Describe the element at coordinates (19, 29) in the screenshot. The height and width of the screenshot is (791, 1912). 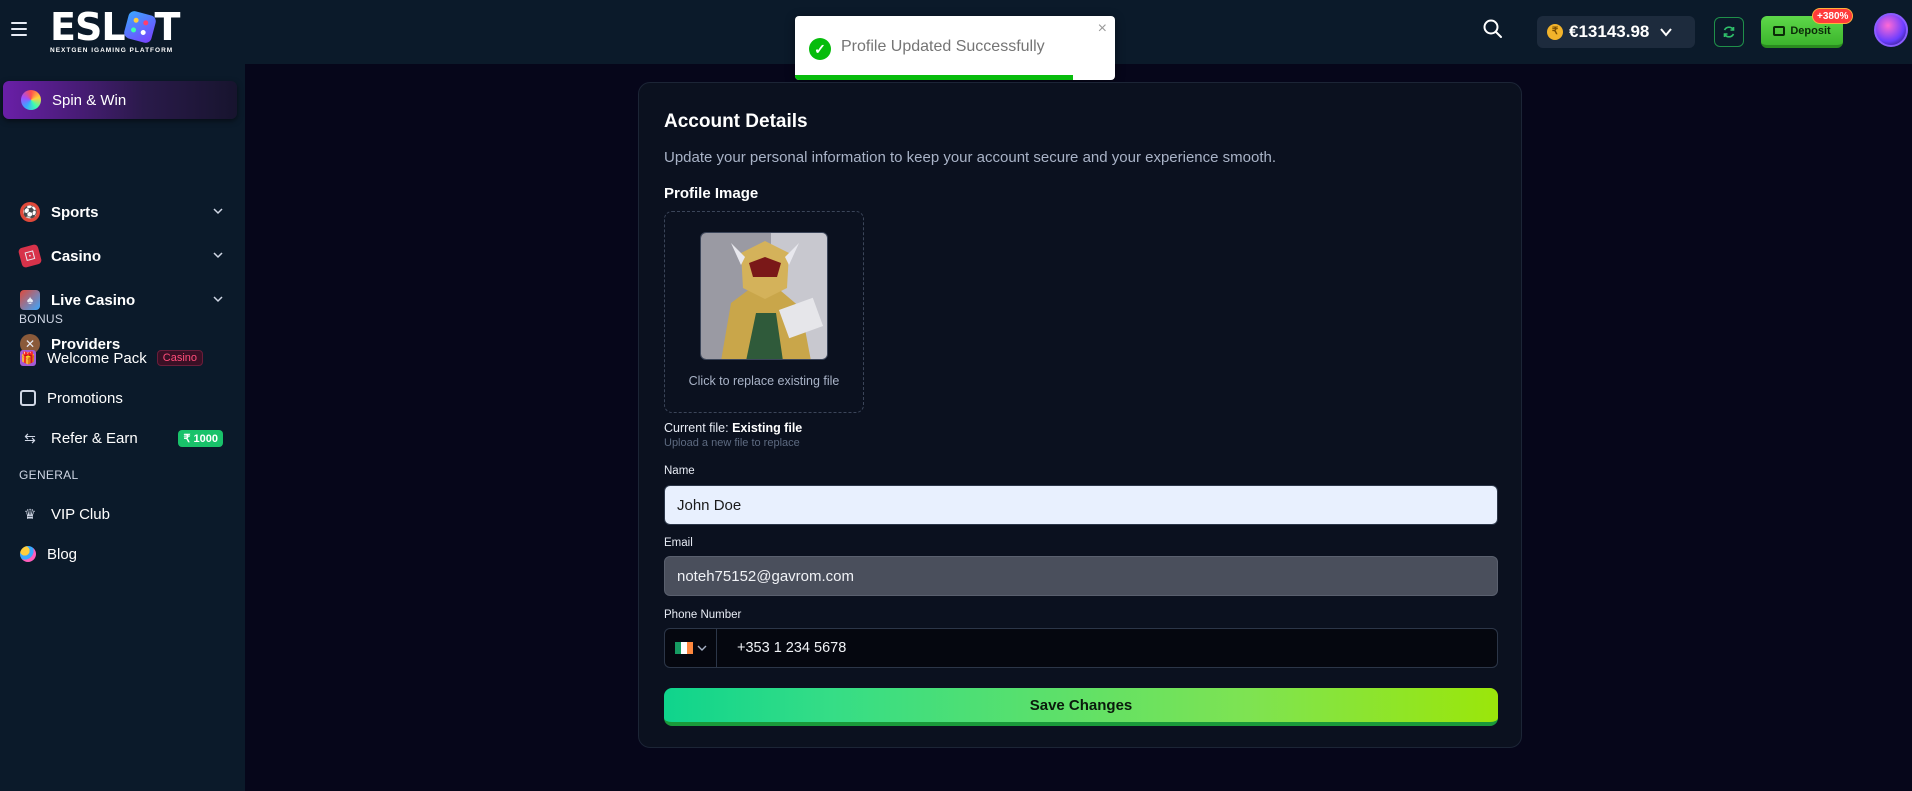
I see `menu-icon` at that location.